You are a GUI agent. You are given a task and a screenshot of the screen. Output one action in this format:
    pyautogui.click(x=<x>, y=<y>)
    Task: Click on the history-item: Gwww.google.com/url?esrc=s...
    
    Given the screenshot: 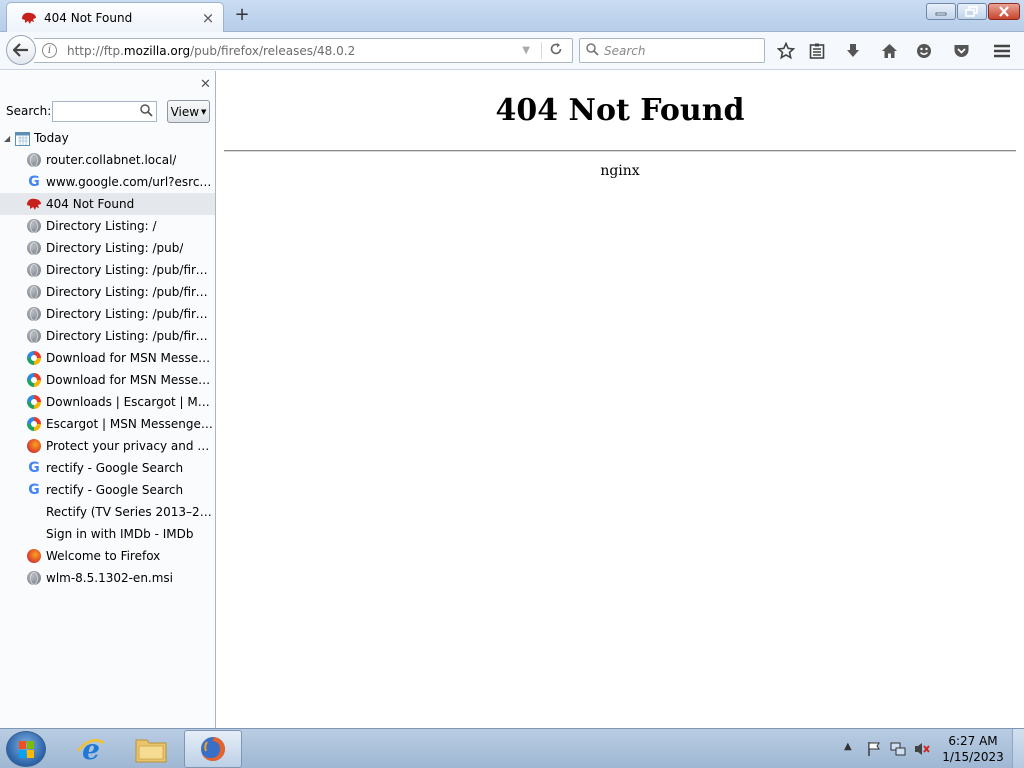 What is the action you would take?
    pyautogui.click(x=107, y=182)
    